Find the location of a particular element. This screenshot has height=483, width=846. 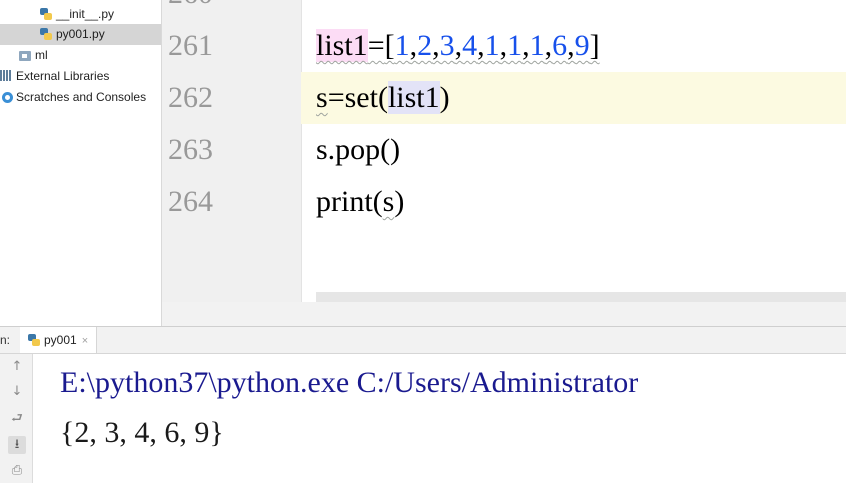

tree-item-label: ml is located at coordinates (41, 55).